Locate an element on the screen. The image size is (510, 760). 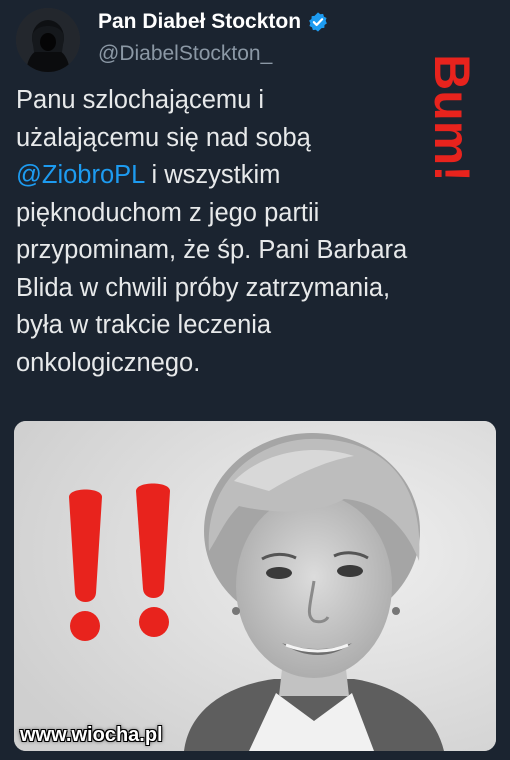
tweet-line: onkologicznego. is located at coordinates (108, 362).